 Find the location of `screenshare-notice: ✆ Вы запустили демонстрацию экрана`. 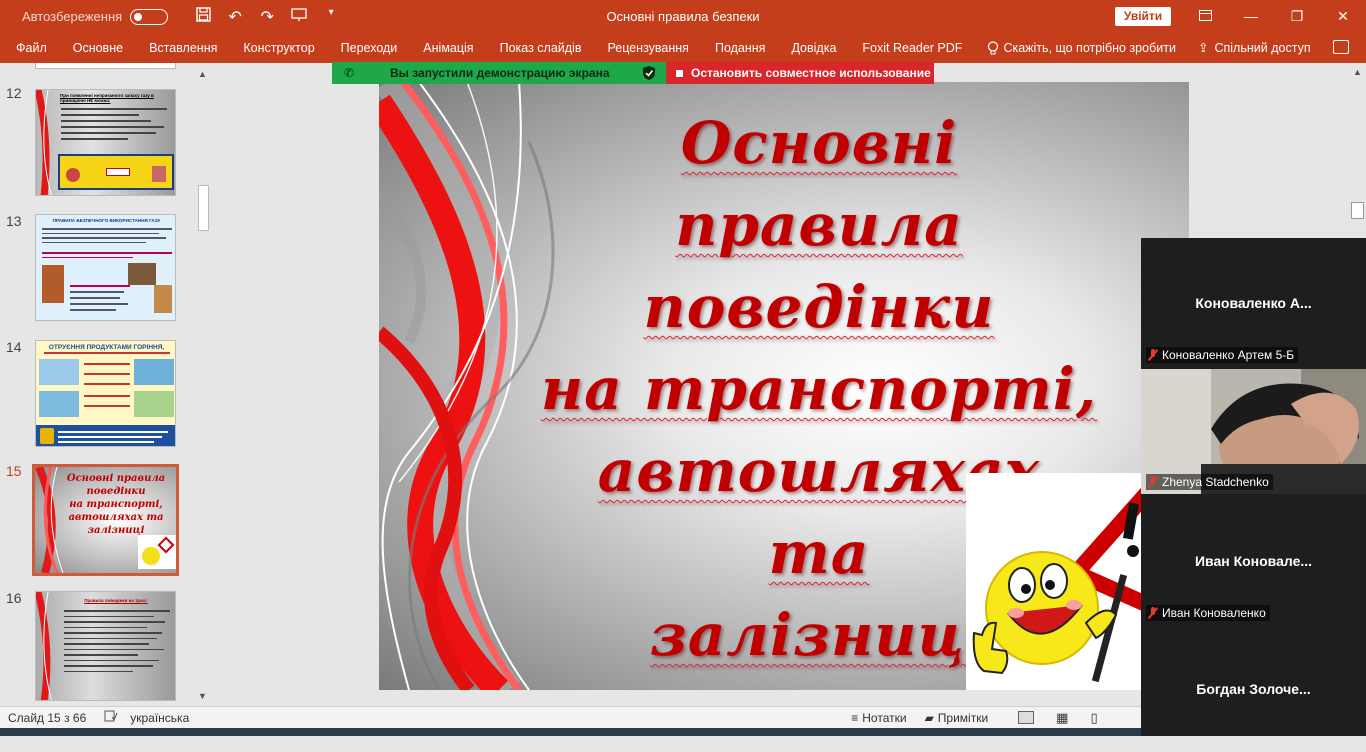

screenshare-notice: ✆ Вы запустили демонстрацию экрана is located at coordinates (499, 73).